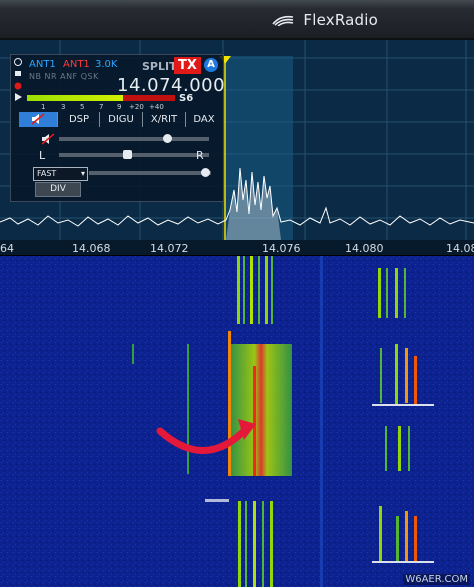 This screenshot has width=474, height=587. What do you see at coordinates (64, 76) in the screenshot?
I see `noise-flags: NB NR ANF QSK` at bounding box center [64, 76].